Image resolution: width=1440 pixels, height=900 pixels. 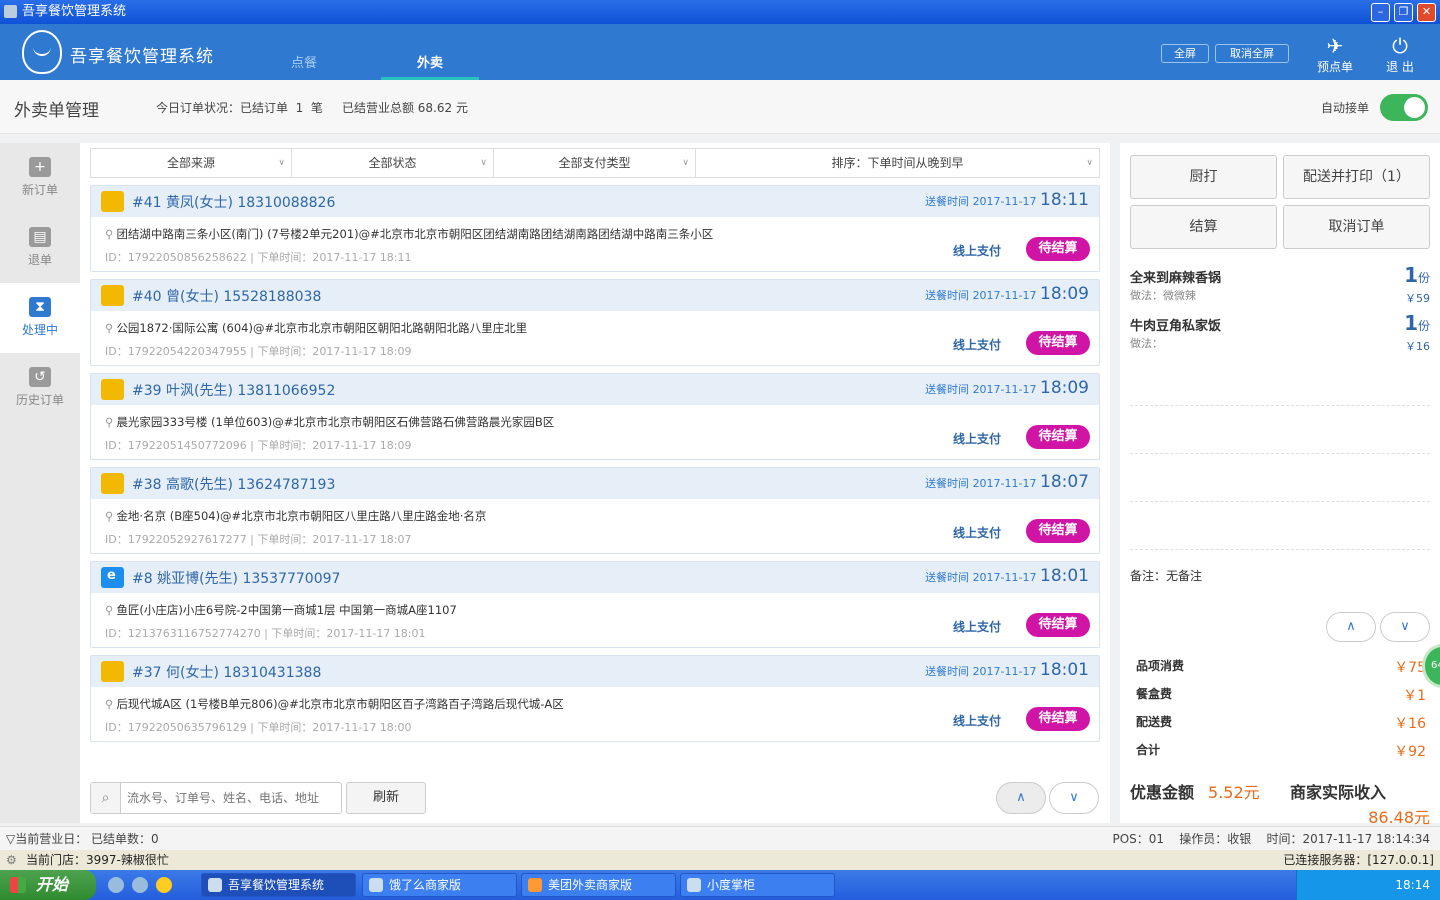 What do you see at coordinates (39, 400) in the screenshot?
I see `sidebar-item-label: 历史订单` at bounding box center [39, 400].